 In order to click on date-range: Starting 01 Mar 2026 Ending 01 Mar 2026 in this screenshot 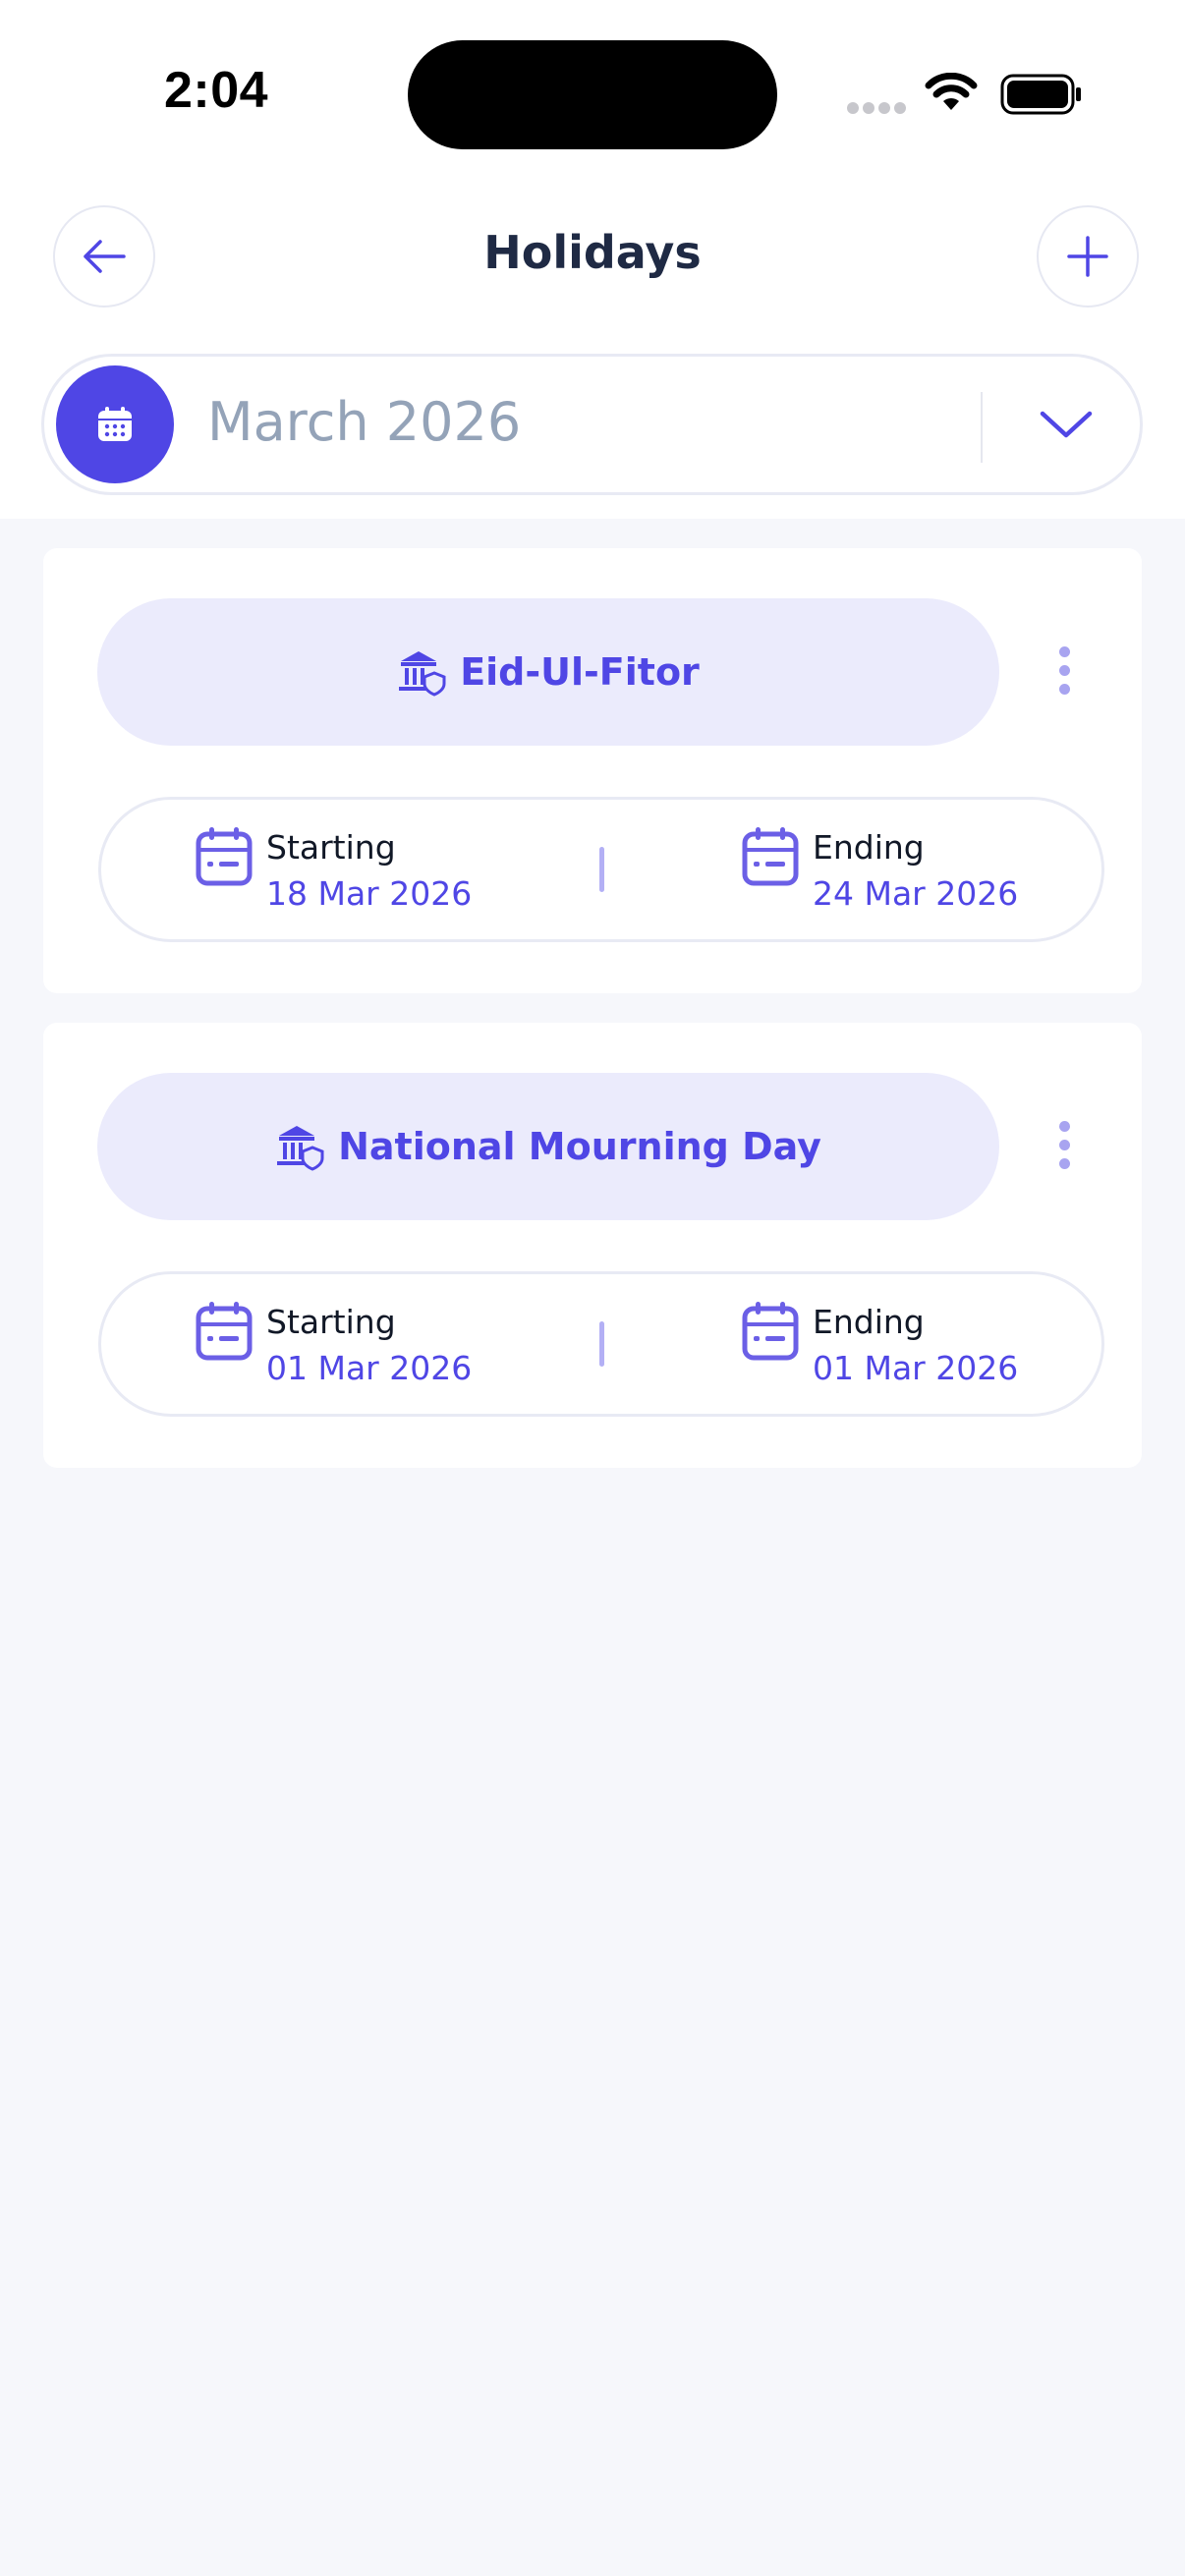, I will do `click(601, 1344)`.